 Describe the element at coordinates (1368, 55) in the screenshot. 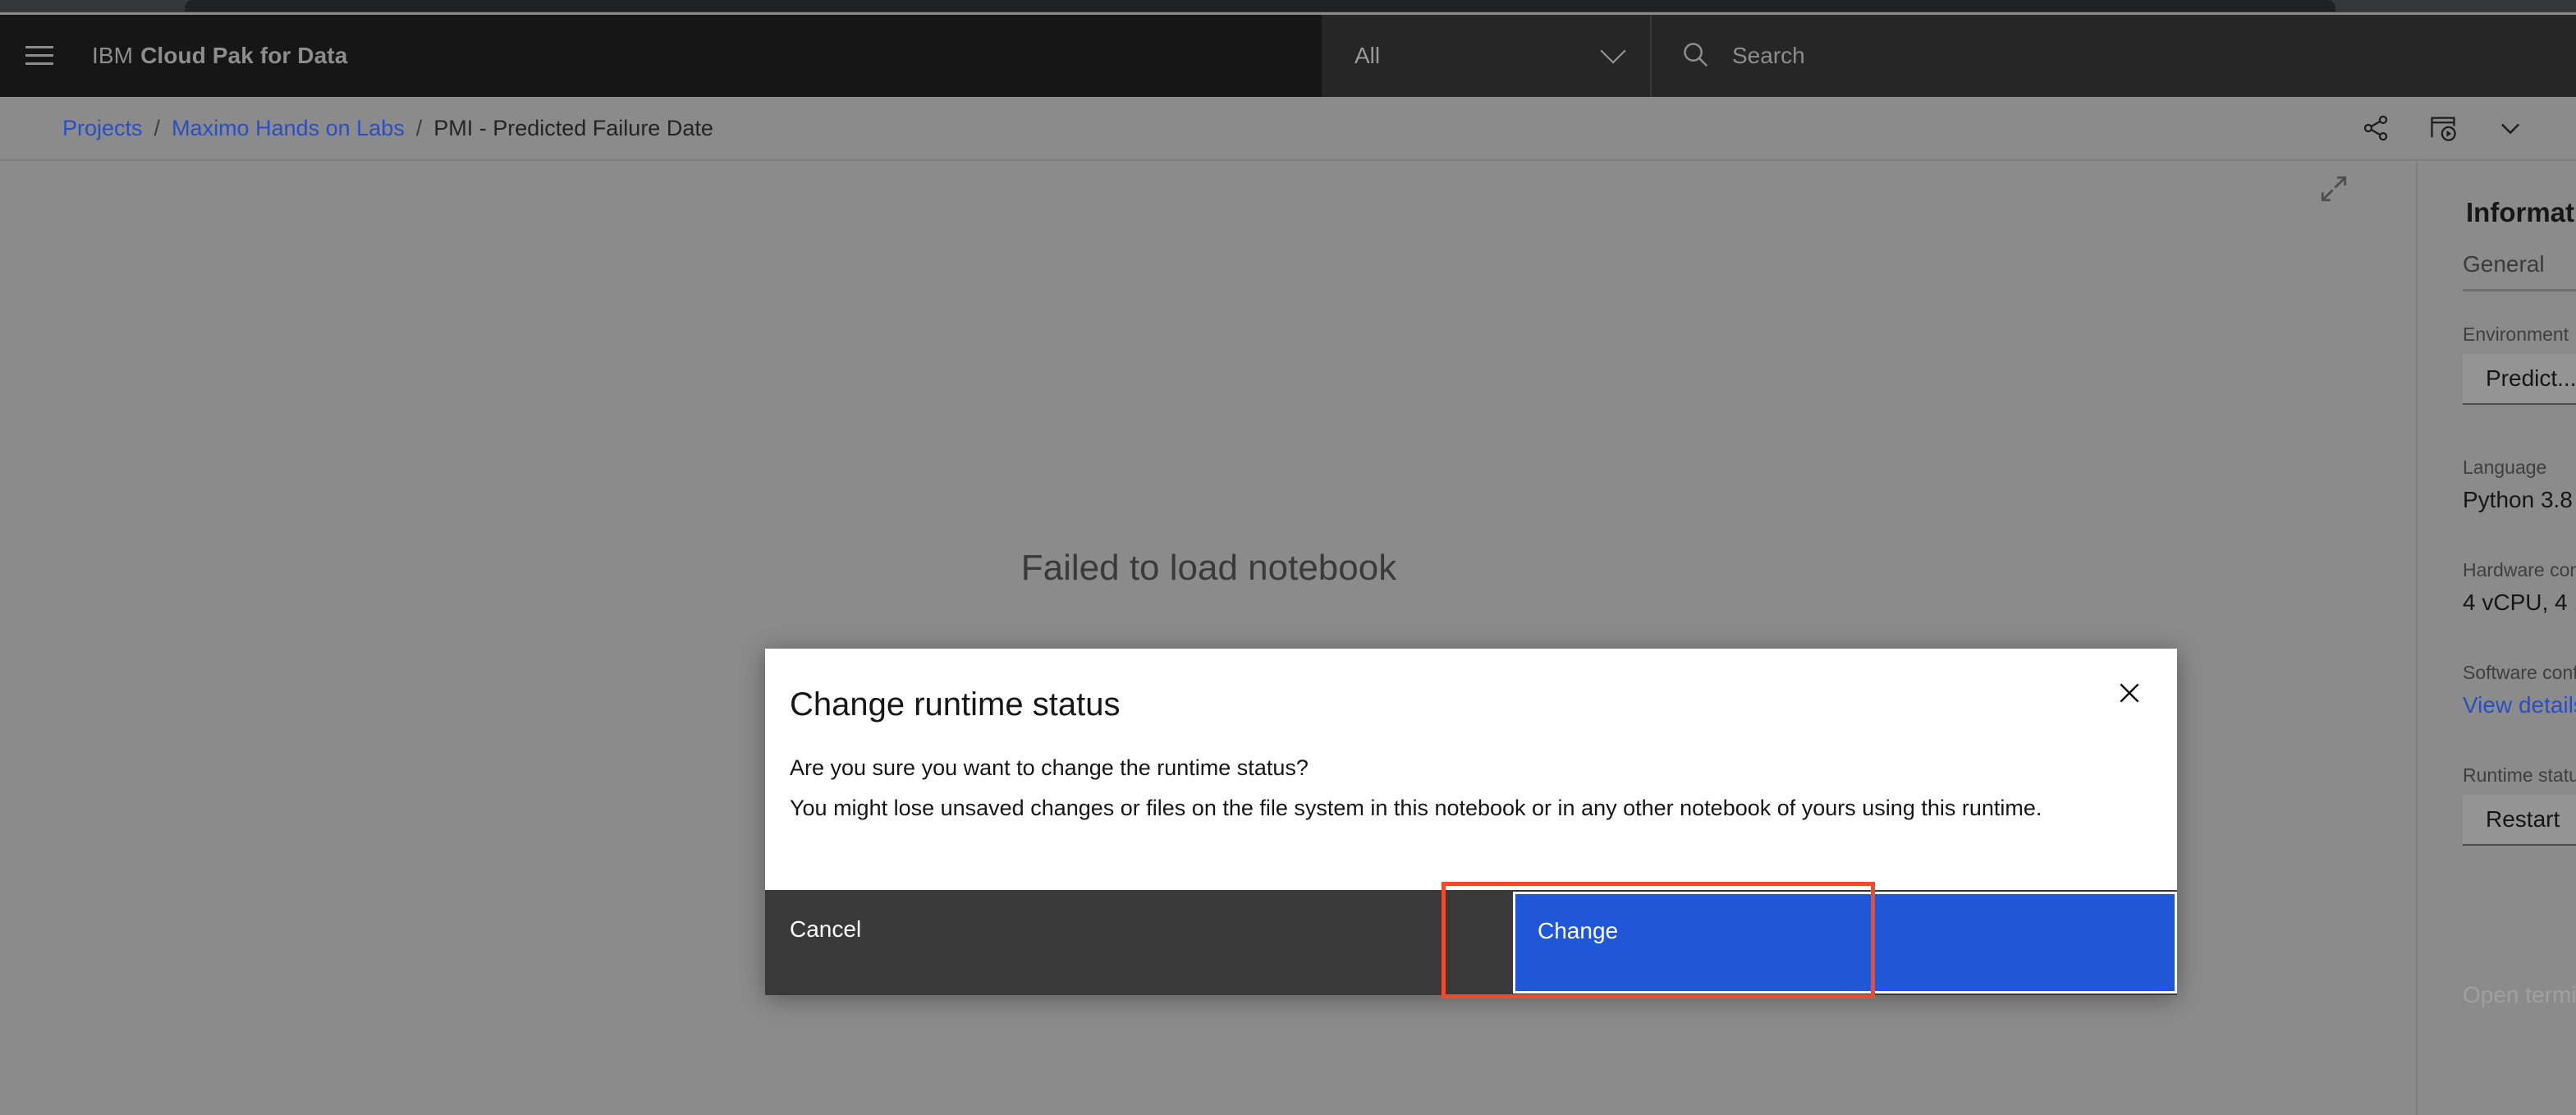

I see `search-scope-value: All` at that location.